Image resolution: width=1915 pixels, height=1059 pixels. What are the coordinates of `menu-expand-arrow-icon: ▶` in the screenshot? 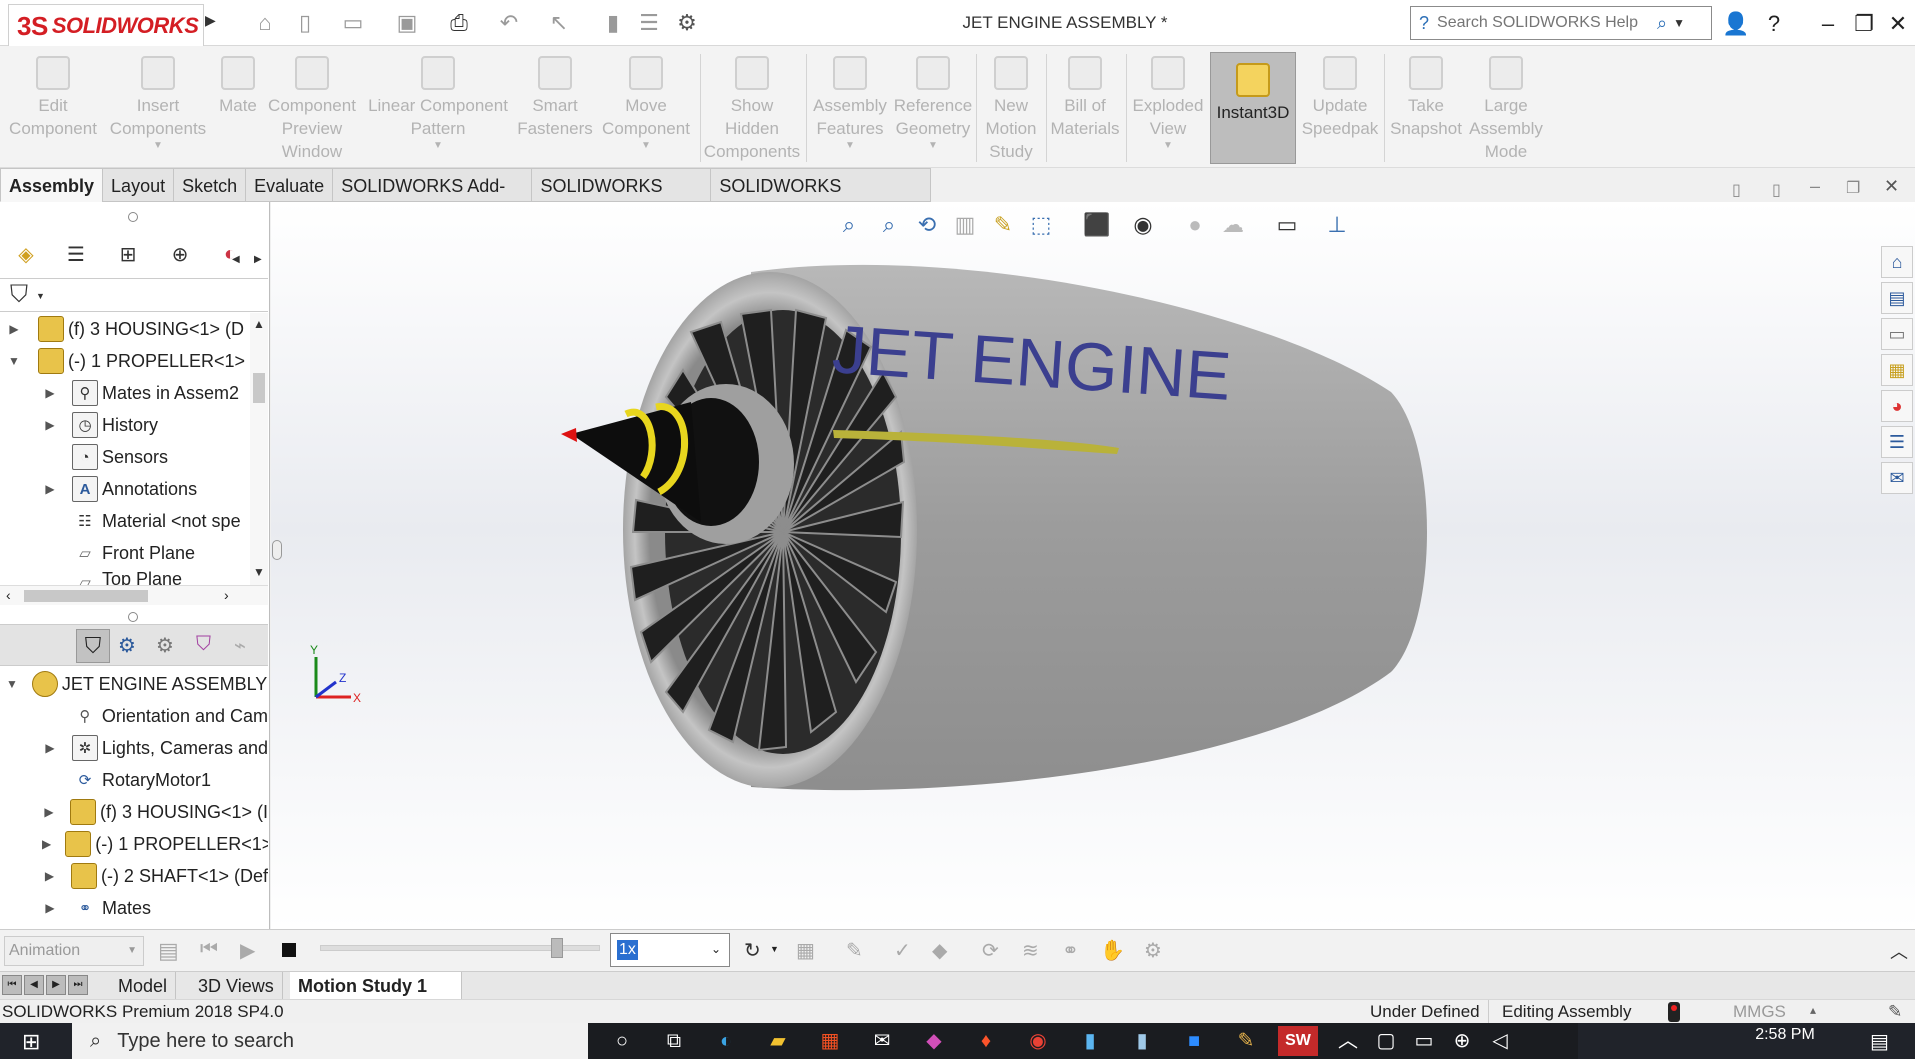 It's located at (210, 20).